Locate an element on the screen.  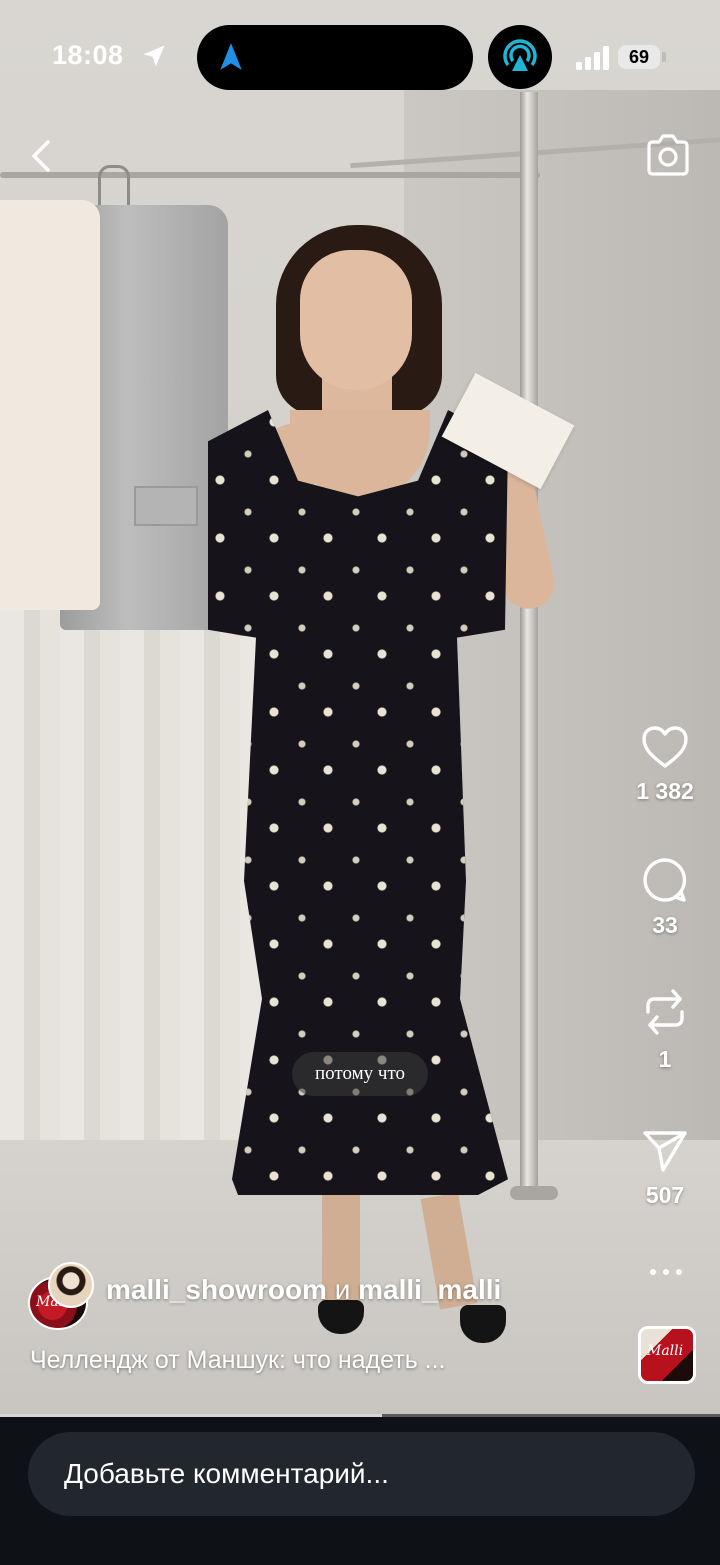
cellular-signal-icon is located at coordinates (592, 58).